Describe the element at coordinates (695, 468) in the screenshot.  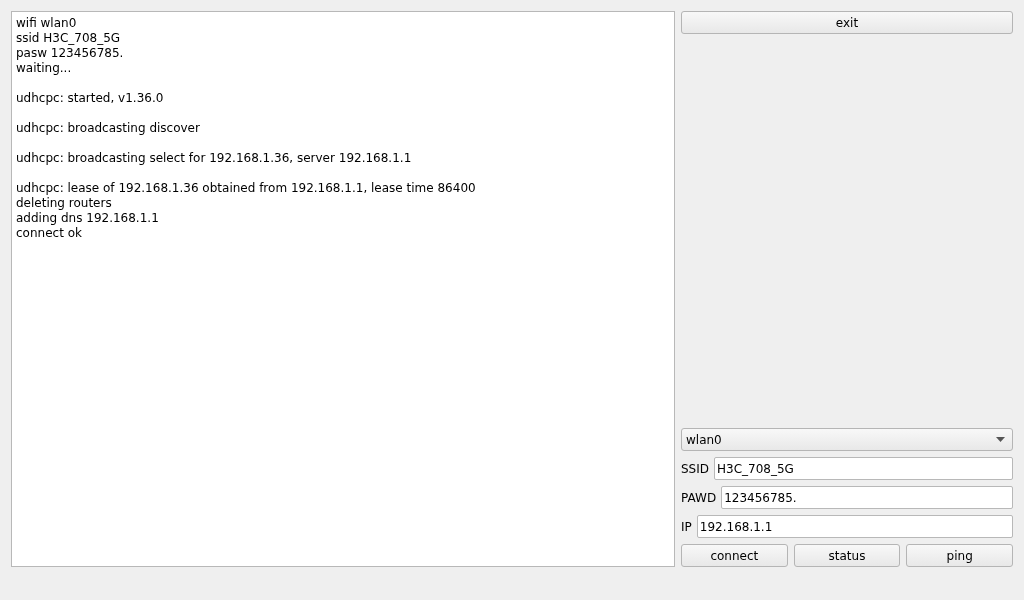
I see `field-label: SSID` at that location.